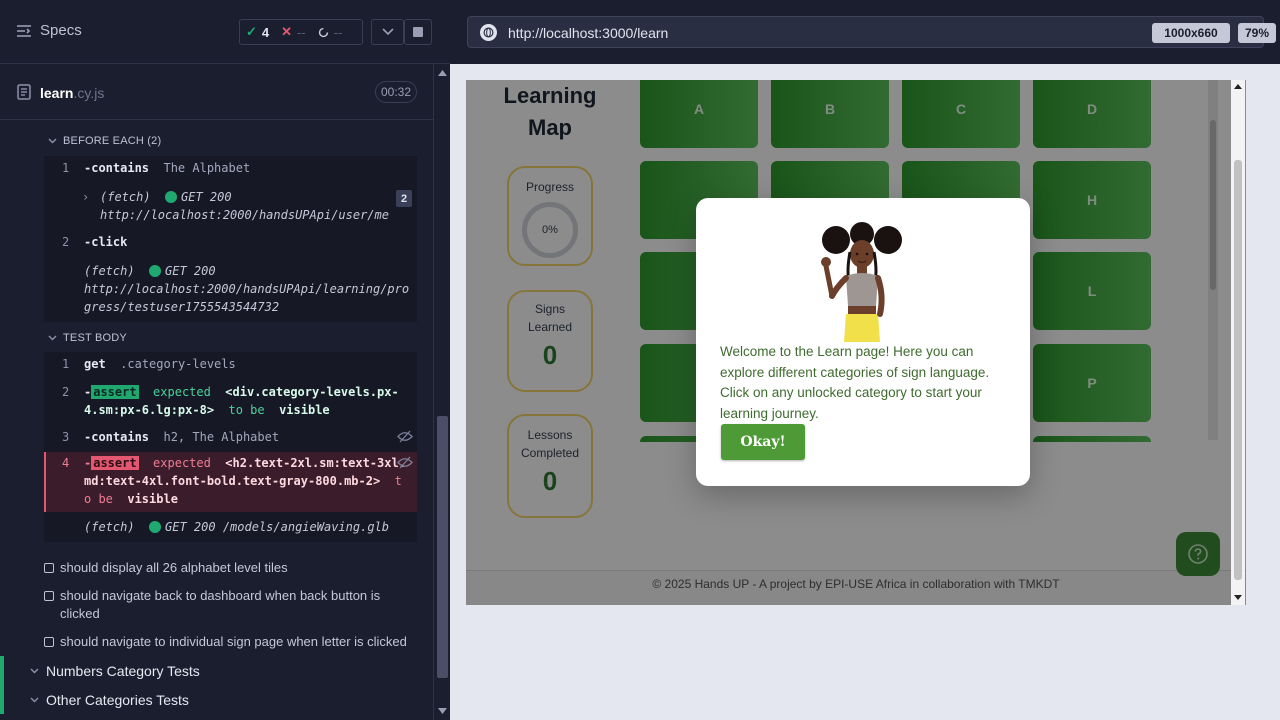 Image resolution: width=1280 pixels, height=720 pixels. I want to click on check-icon: ✓, so click(251, 31).